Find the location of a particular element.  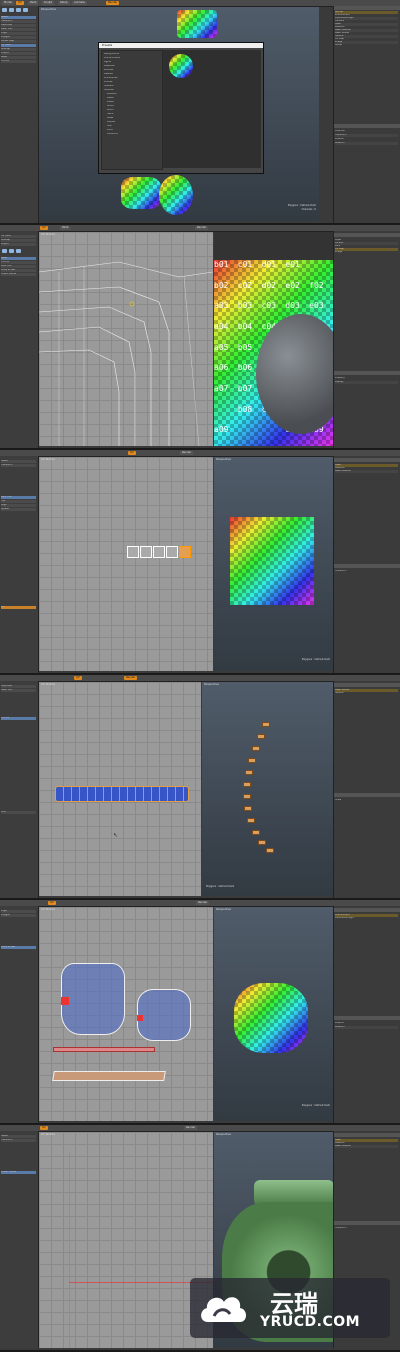

property-row: Transform is located at coordinates (366, 1228).